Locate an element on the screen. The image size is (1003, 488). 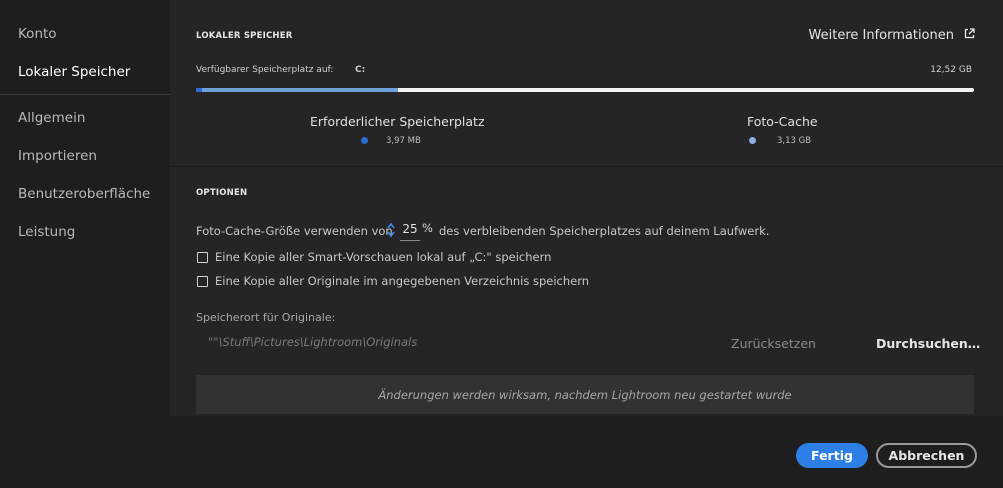
storage-usage-bar is located at coordinates (585, 90).